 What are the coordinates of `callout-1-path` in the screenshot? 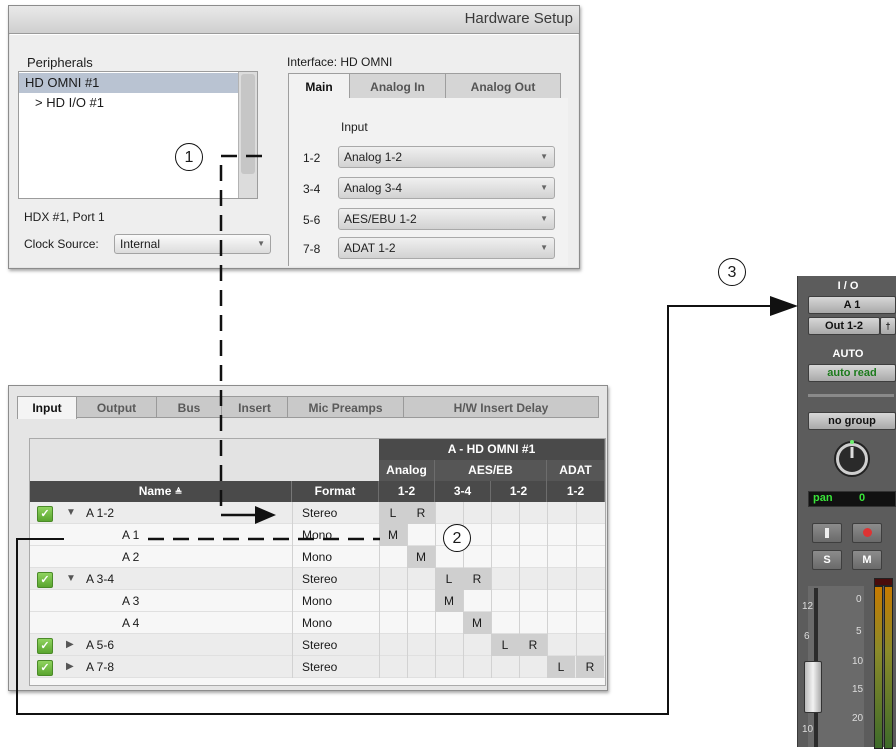 It's located at (240, 335).